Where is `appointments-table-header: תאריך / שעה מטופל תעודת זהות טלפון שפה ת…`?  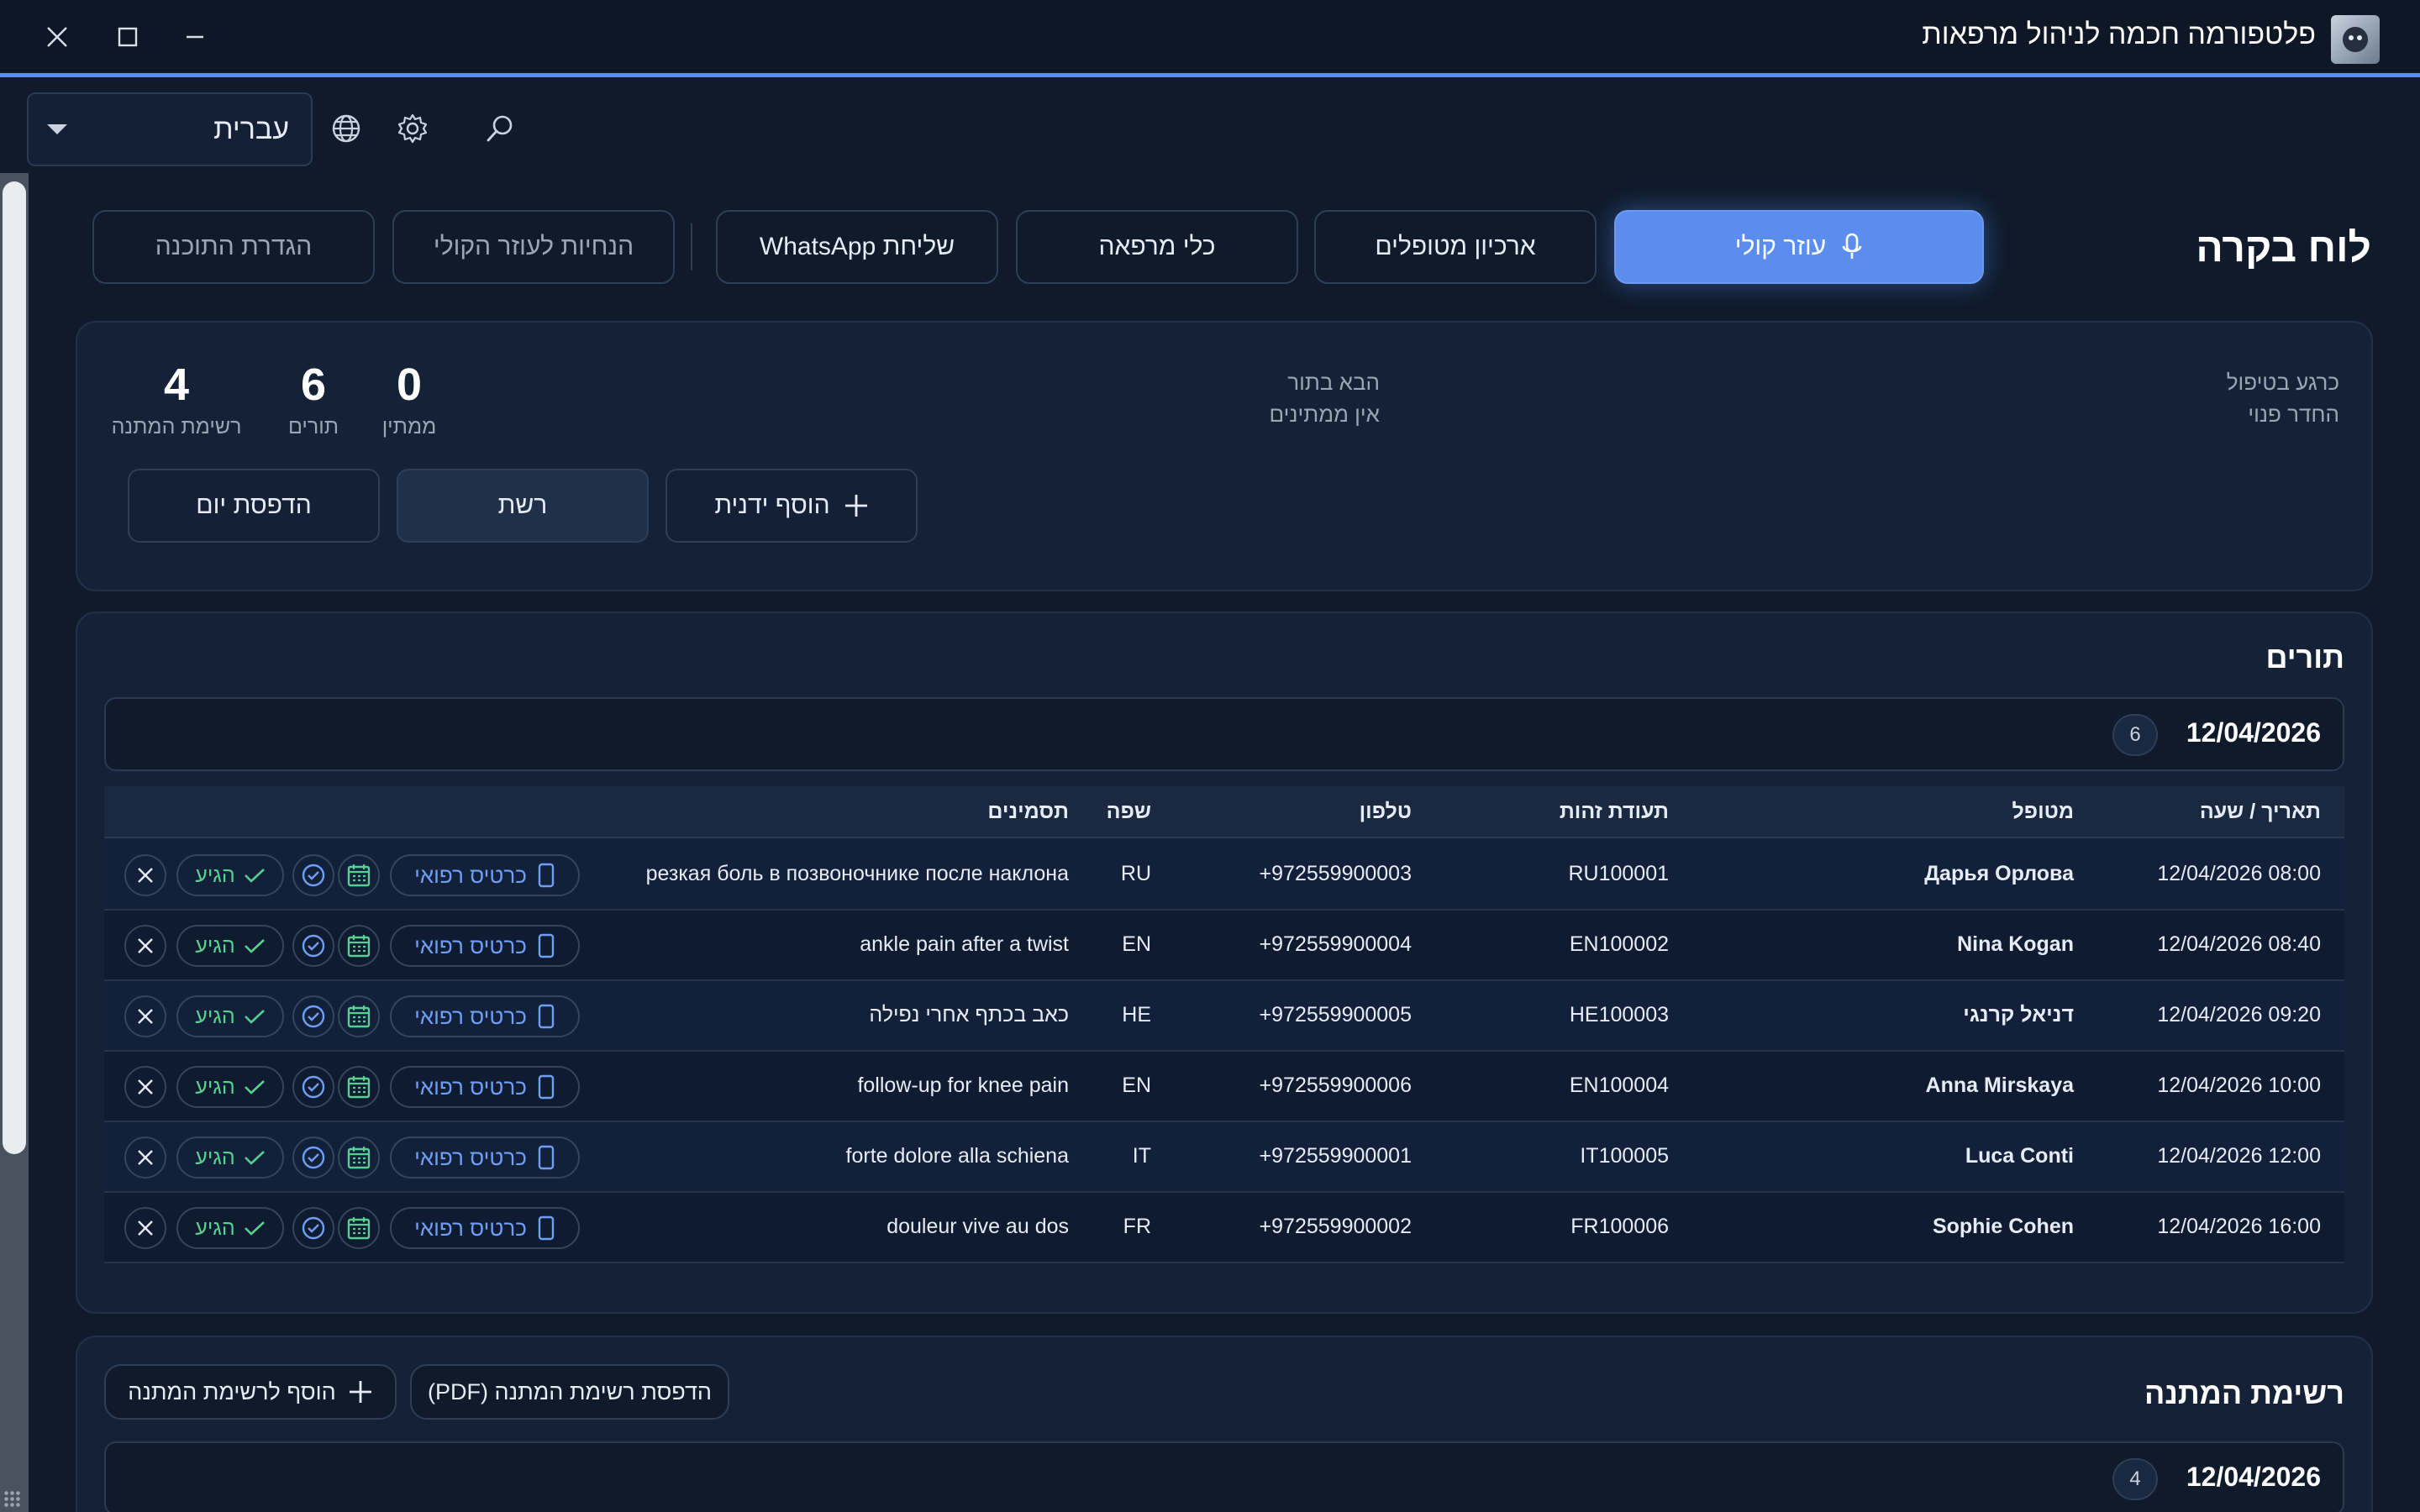
appointments-table-header: תאריך / שעה מטופל תעודת זהות טלפון שפה ת… is located at coordinates (1224, 812).